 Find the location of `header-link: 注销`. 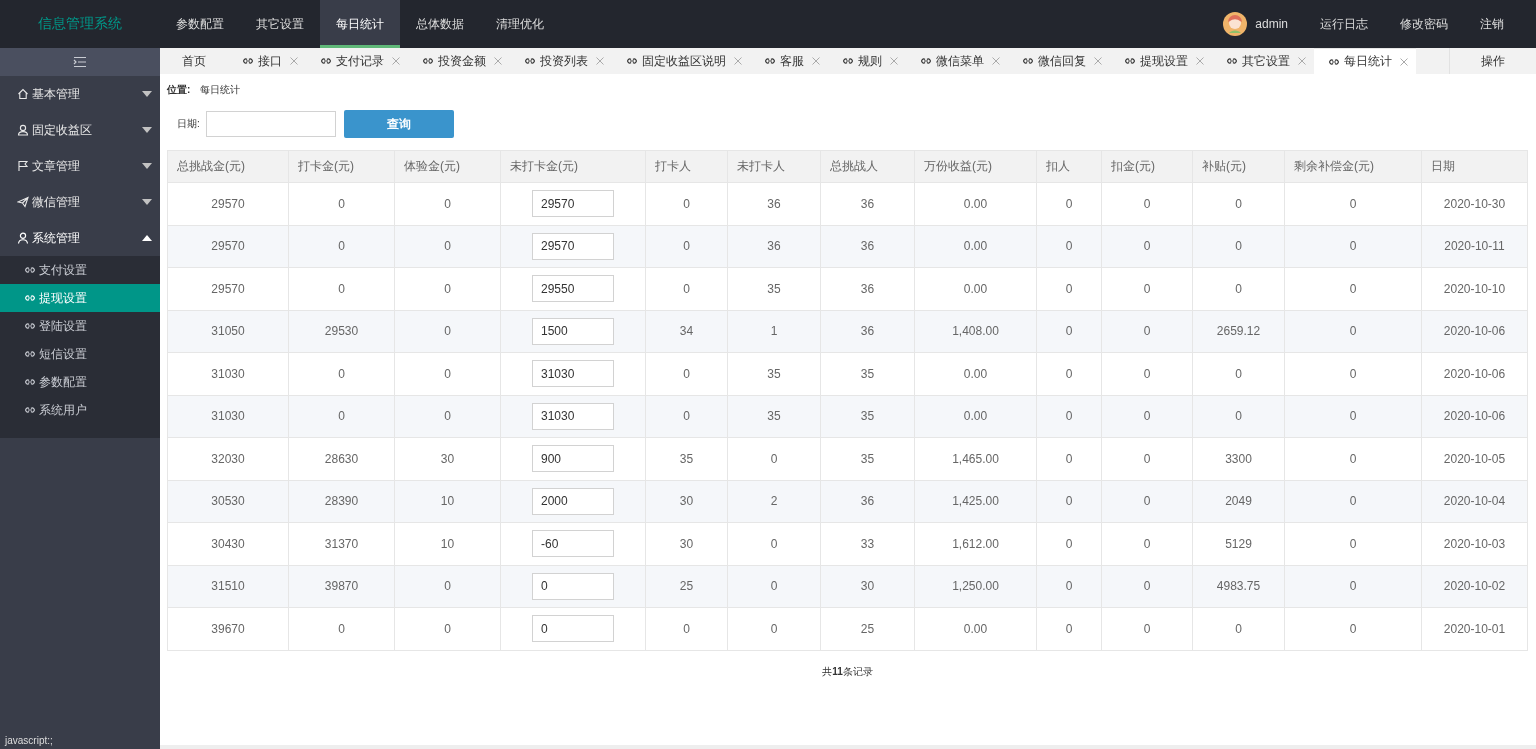

header-link: 注销 is located at coordinates (1492, 24).